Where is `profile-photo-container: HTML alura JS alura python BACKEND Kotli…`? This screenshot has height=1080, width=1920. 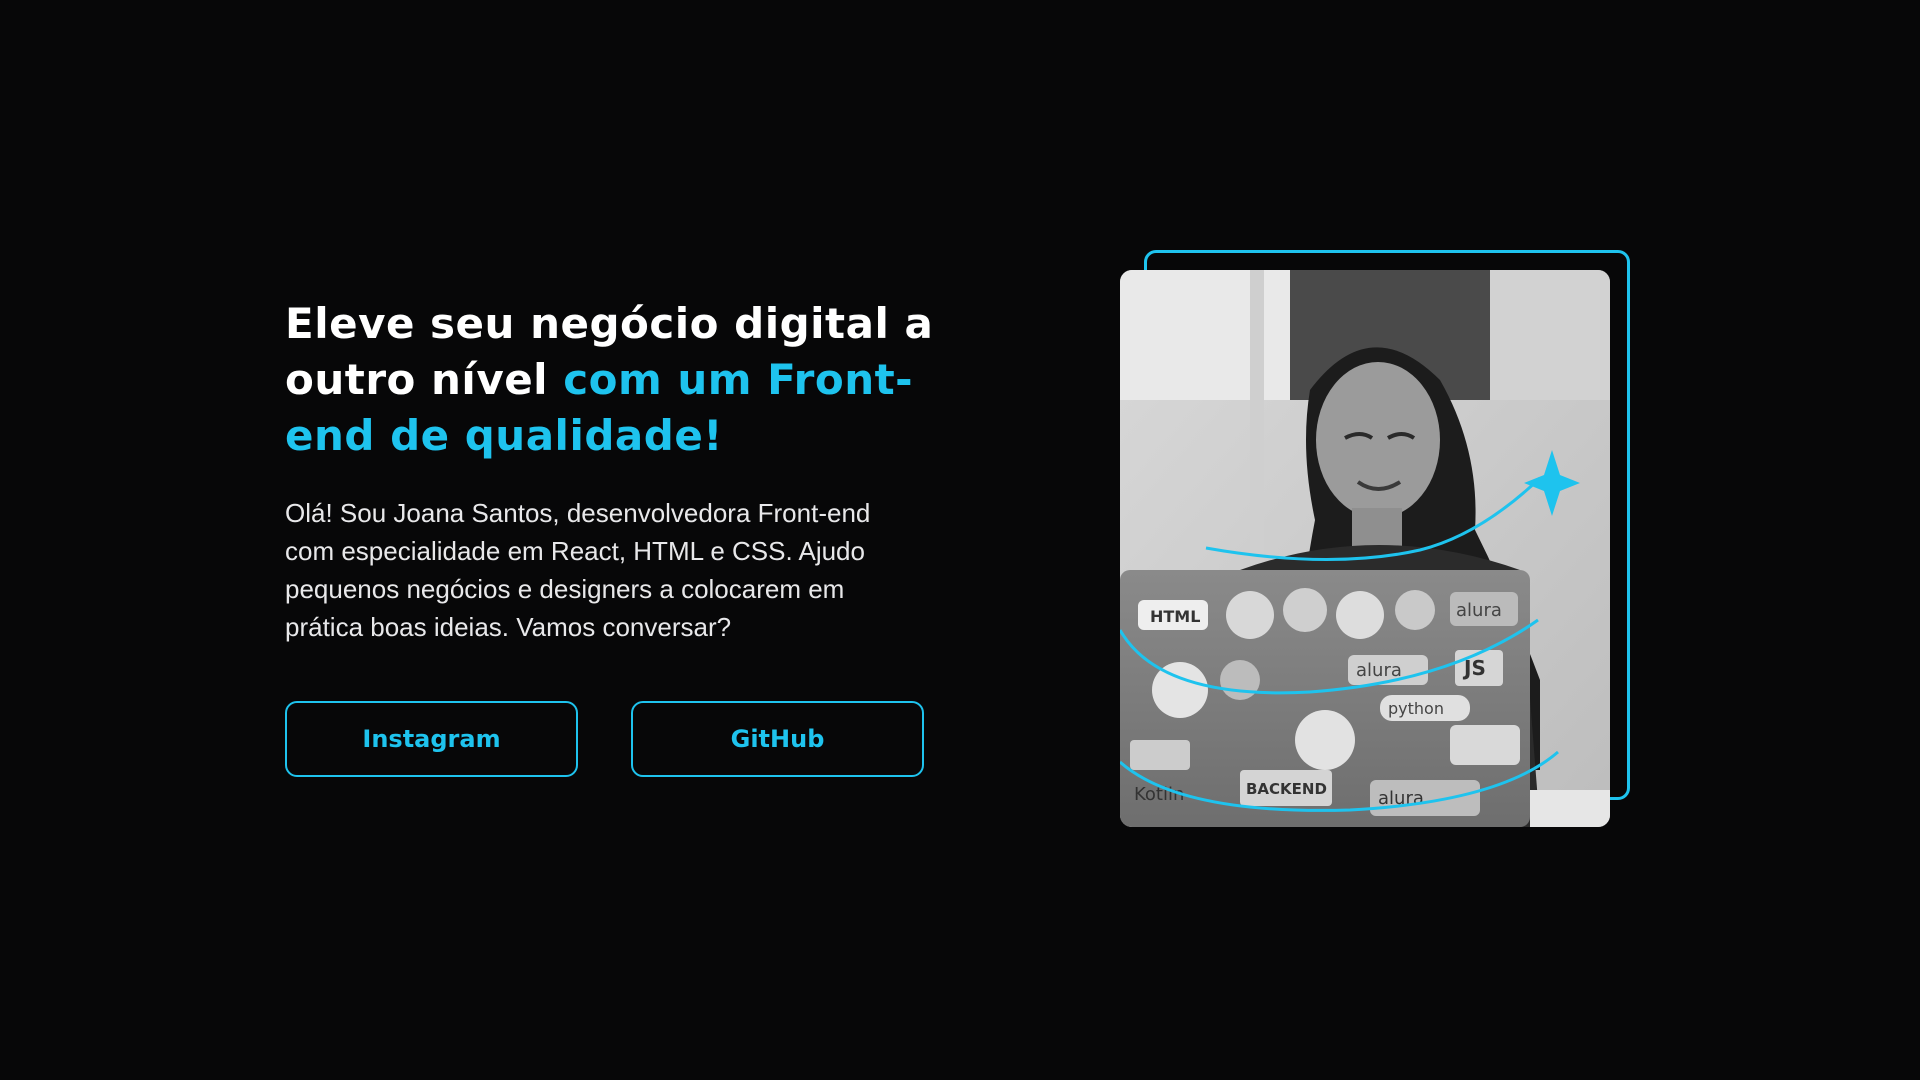 profile-photo-container: HTML alura JS alura python BACKEND Kotli… is located at coordinates (1376, 540).